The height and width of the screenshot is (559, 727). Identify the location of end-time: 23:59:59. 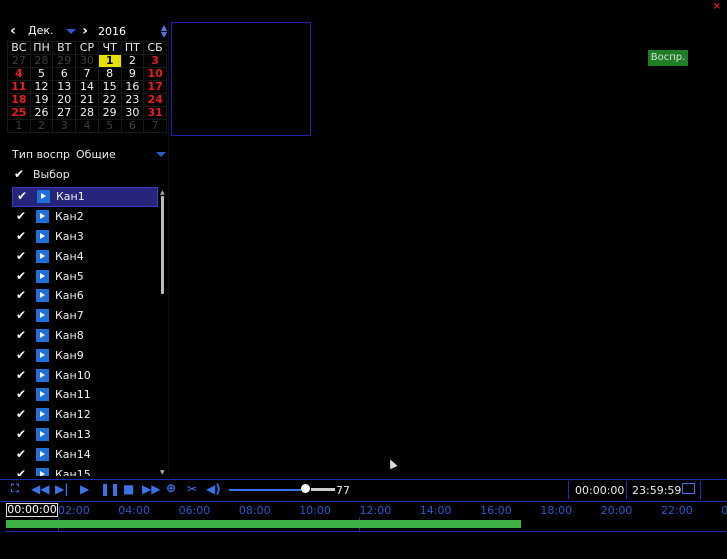
(656, 490).